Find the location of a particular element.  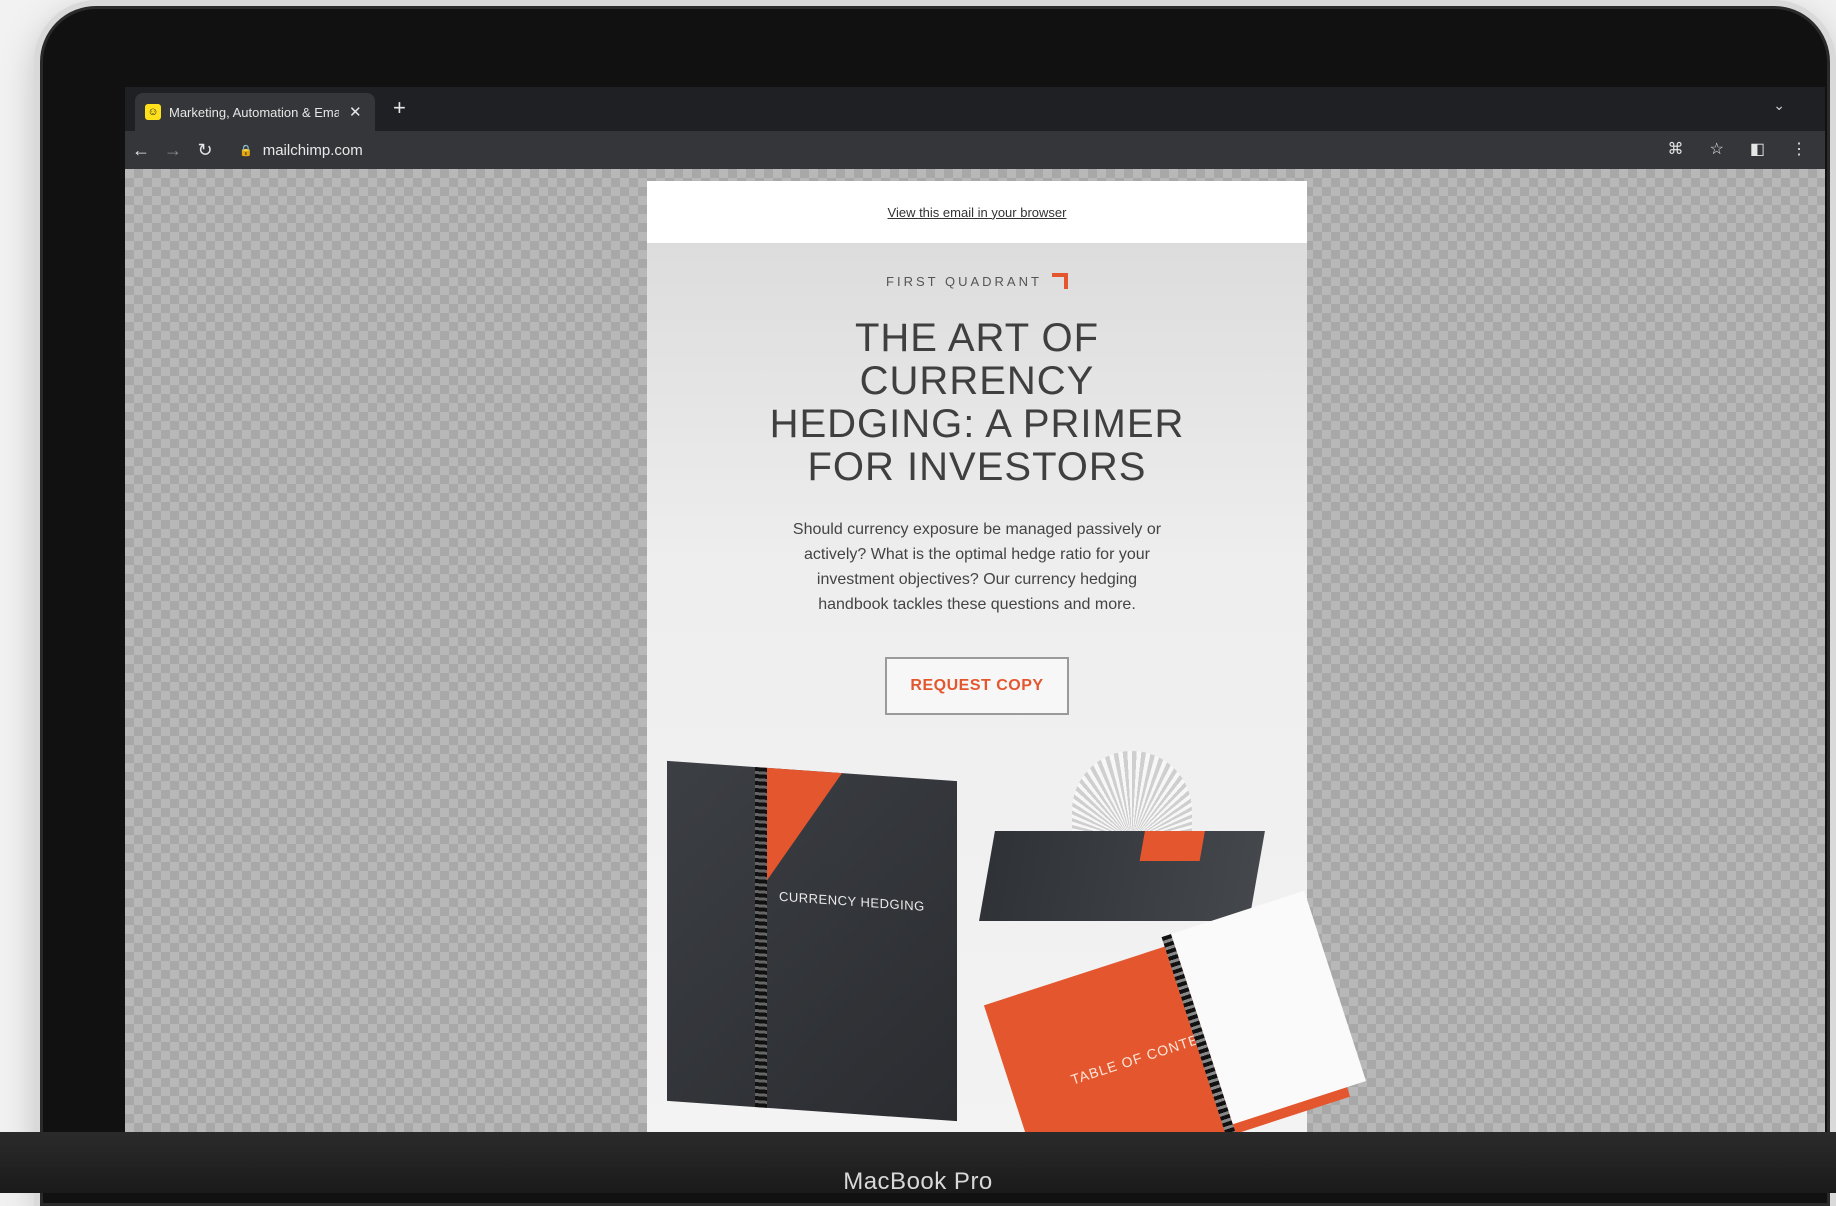

table-of-contents-image: TABLE OF CONTENTS is located at coordinates (1175, 1015).